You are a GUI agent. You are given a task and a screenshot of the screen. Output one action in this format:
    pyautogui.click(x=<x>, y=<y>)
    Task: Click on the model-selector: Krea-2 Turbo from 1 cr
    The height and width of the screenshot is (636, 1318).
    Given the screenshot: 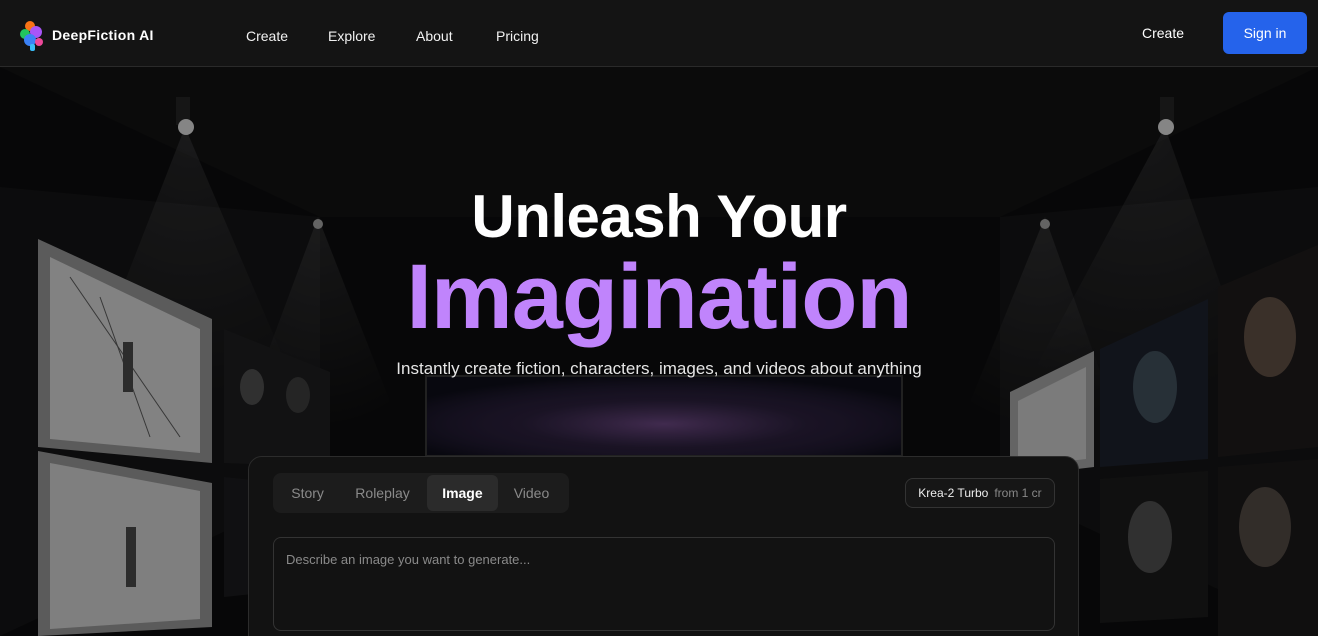 What is the action you would take?
    pyautogui.click(x=980, y=493)
    